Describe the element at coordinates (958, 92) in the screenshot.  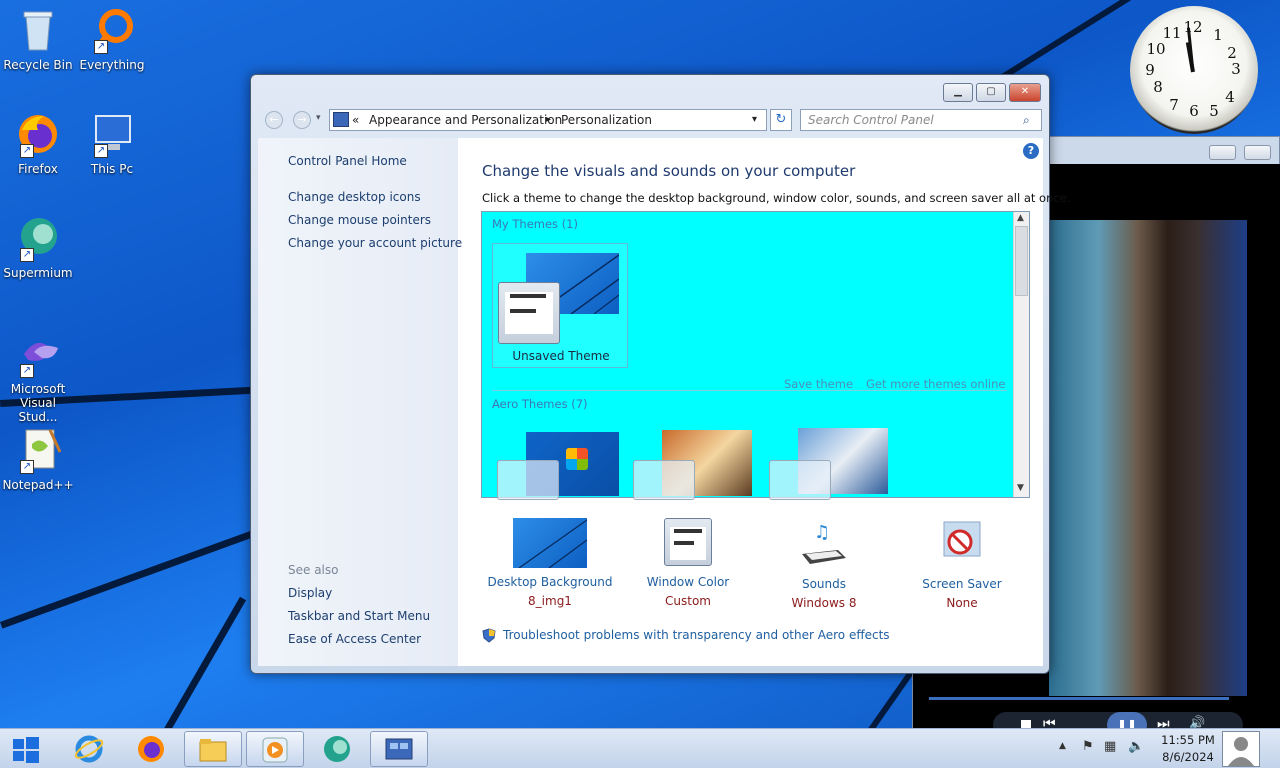
I see `minimize-button: ▁` at that location.